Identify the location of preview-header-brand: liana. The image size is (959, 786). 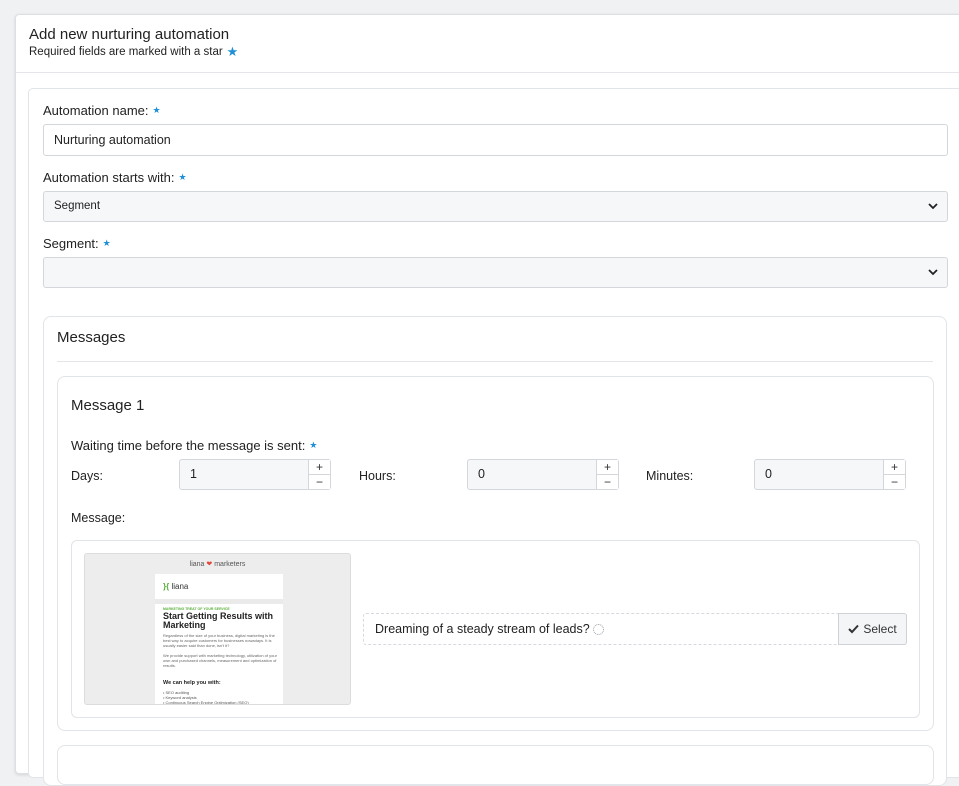
(197, 564).